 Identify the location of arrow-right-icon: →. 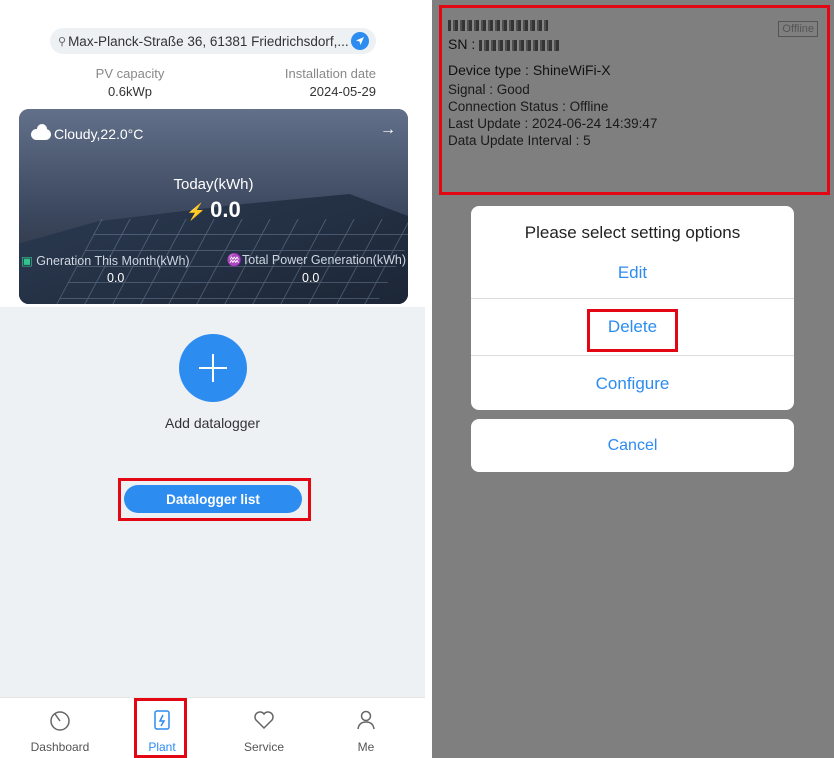
(388, 130).